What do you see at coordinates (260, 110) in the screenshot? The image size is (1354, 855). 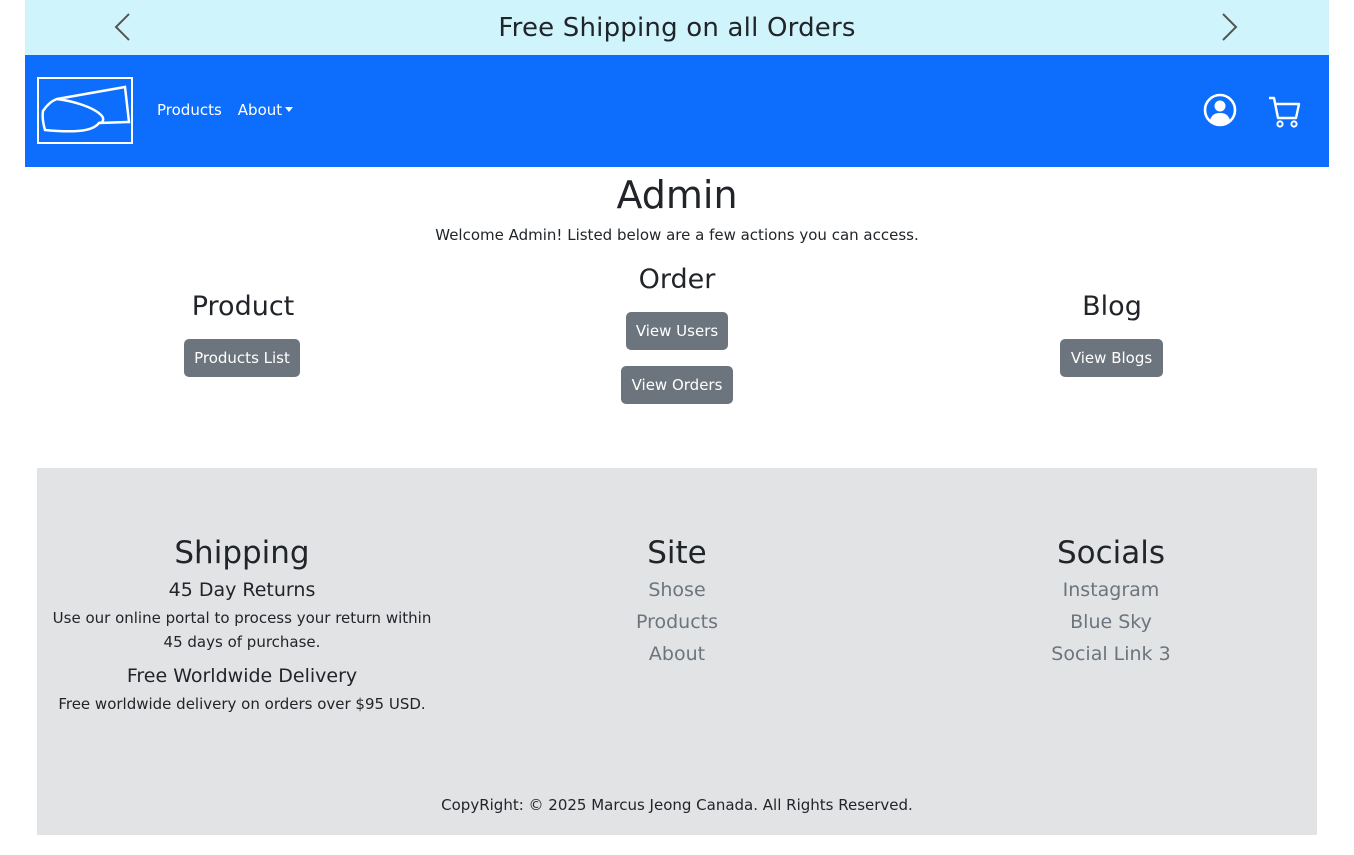 I see `nav-link-about-label: About` at bounding box center [260, 110].